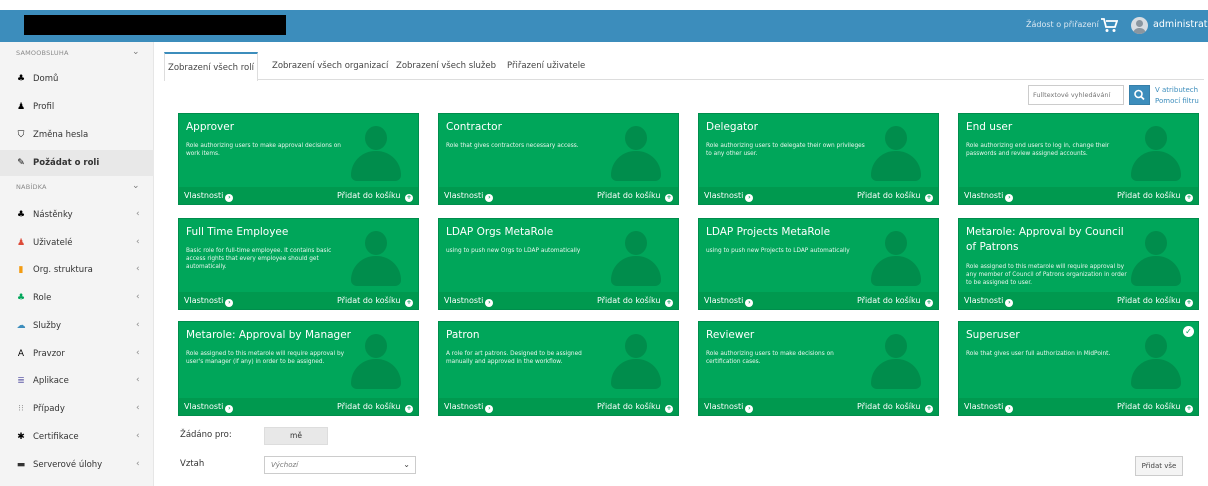 The height and width of the screenshot is (486, 1208). I want to click on cart-icon, so click(1109, 25).